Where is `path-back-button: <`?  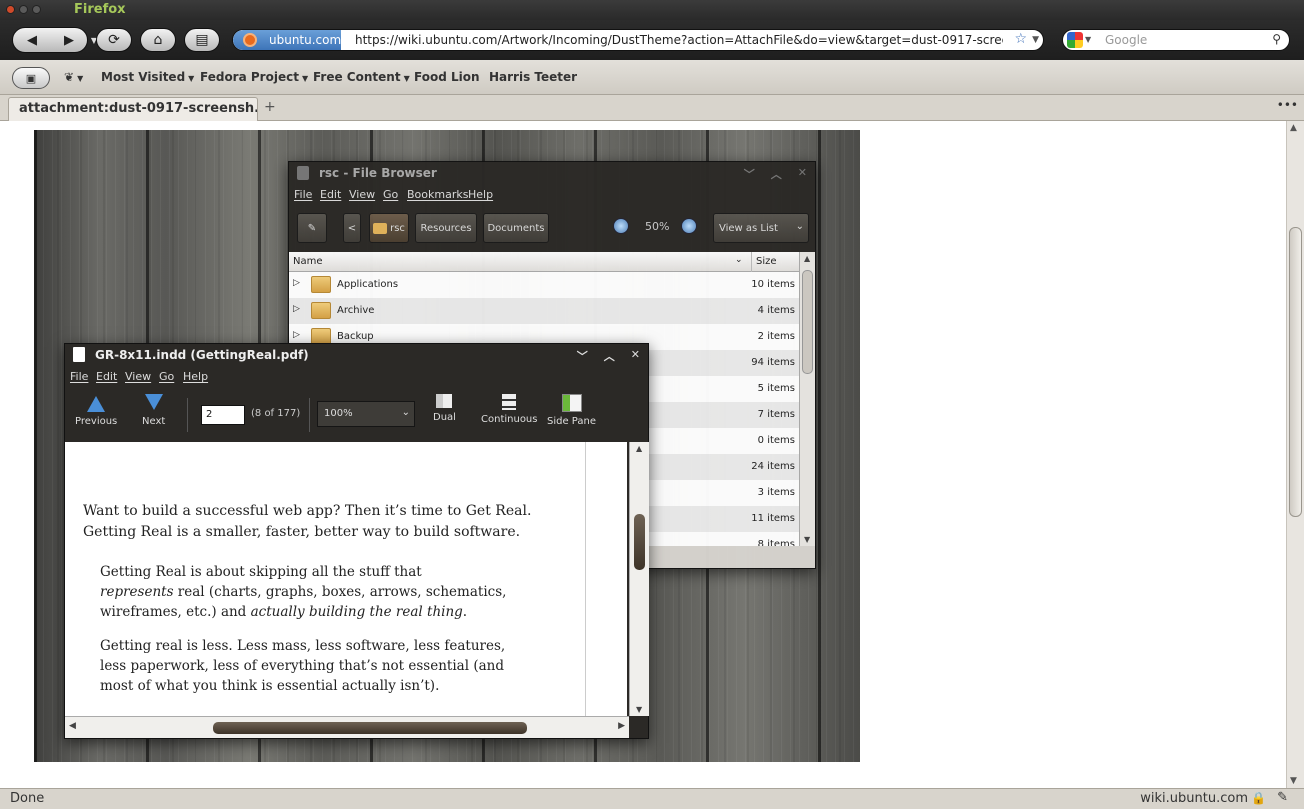
path-back-button: < is located at coordinates (352, 228).